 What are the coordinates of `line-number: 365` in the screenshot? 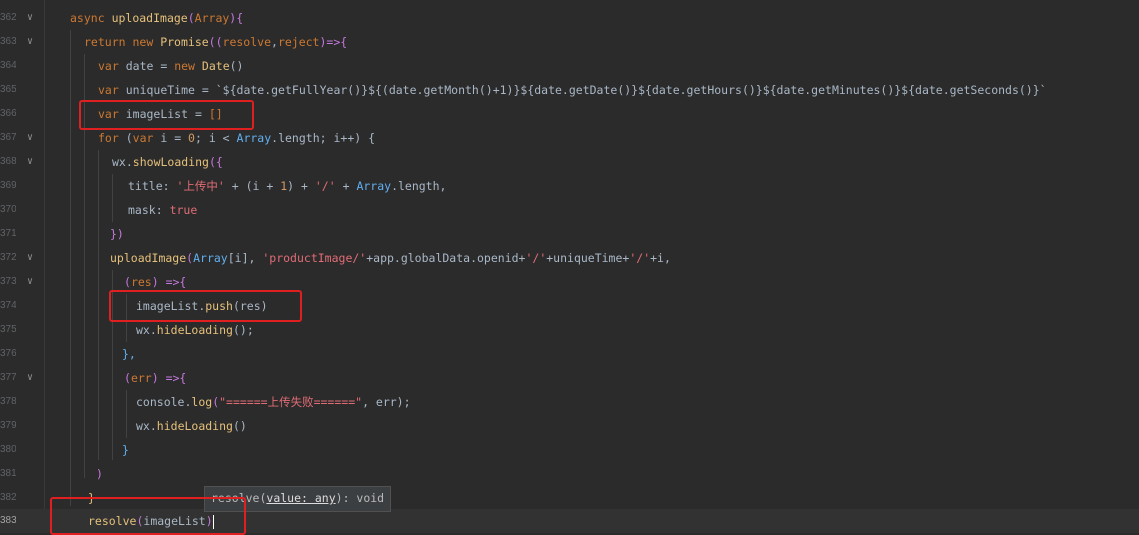 It's located at (8, 89).